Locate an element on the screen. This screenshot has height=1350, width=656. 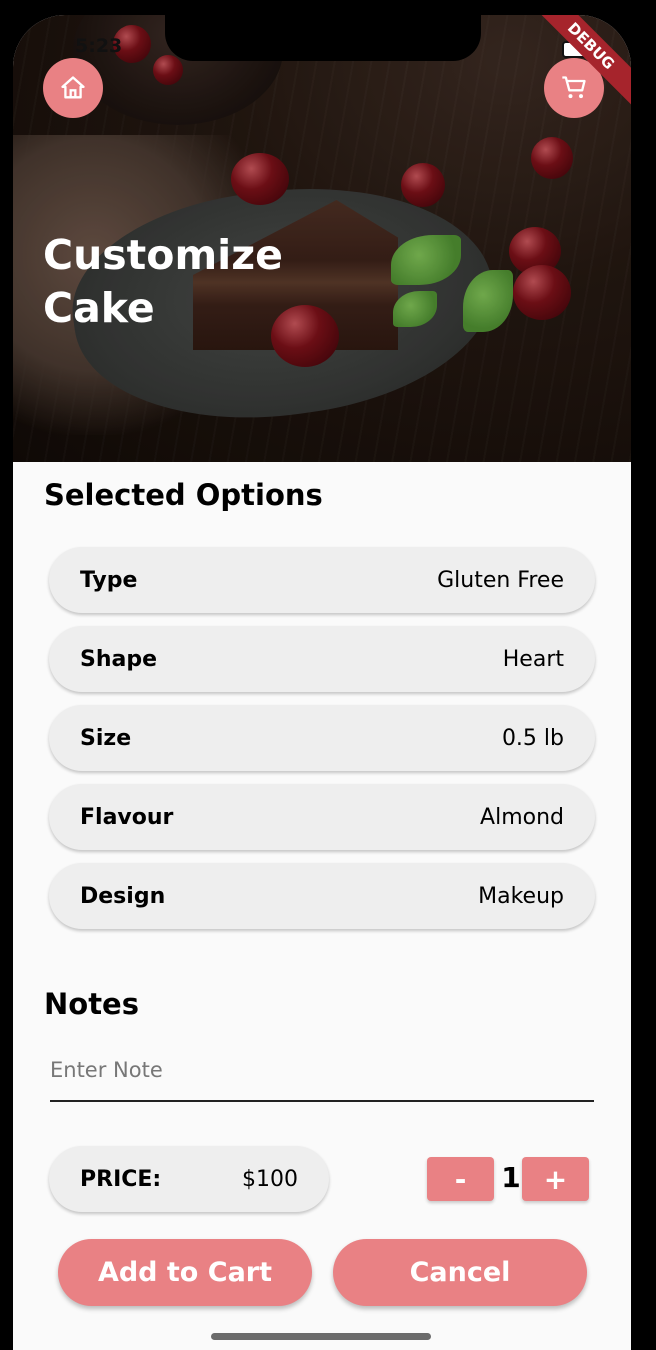
option-row-flavour: Flavour Almond is located at coordinates (322, 817).